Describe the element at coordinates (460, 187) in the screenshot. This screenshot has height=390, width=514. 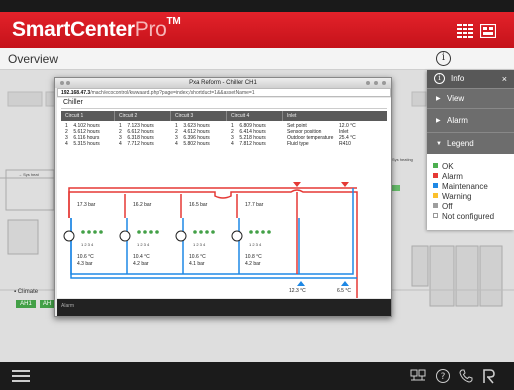
I see `legend-maintenance: Maintenance` at that location.